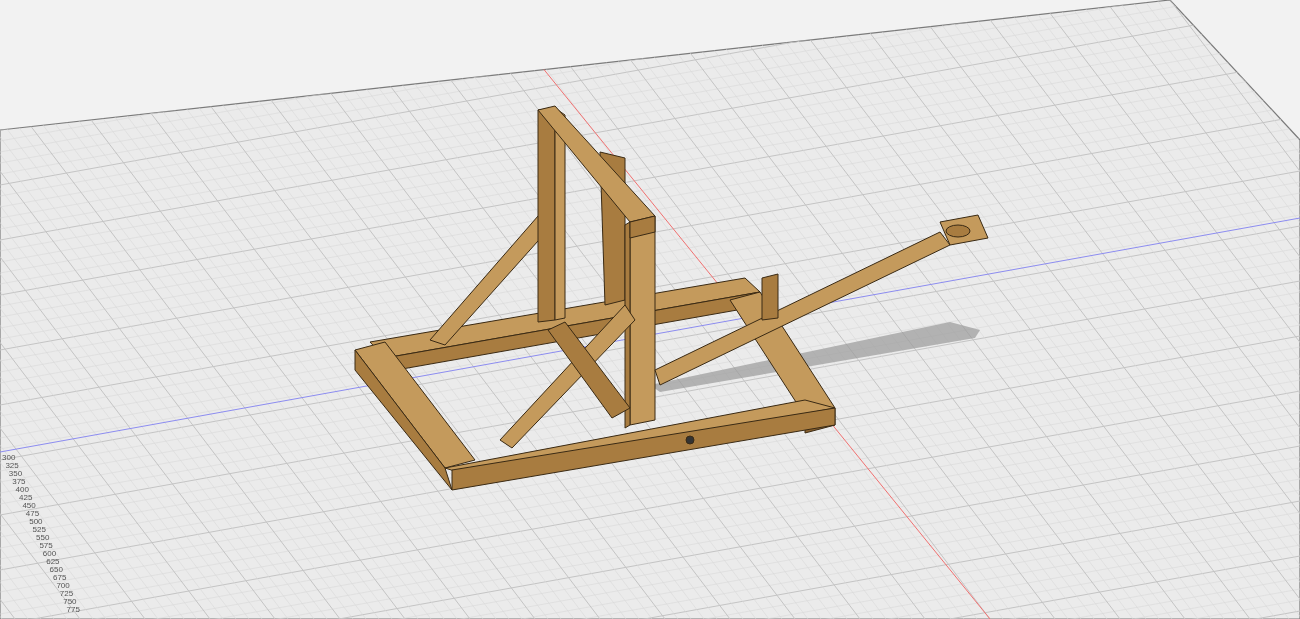 This screenshot has width=1300, height=619. Describe the element at coordinates (32, 513) in the screenshot. I see `ruler-label: 475` at that location.